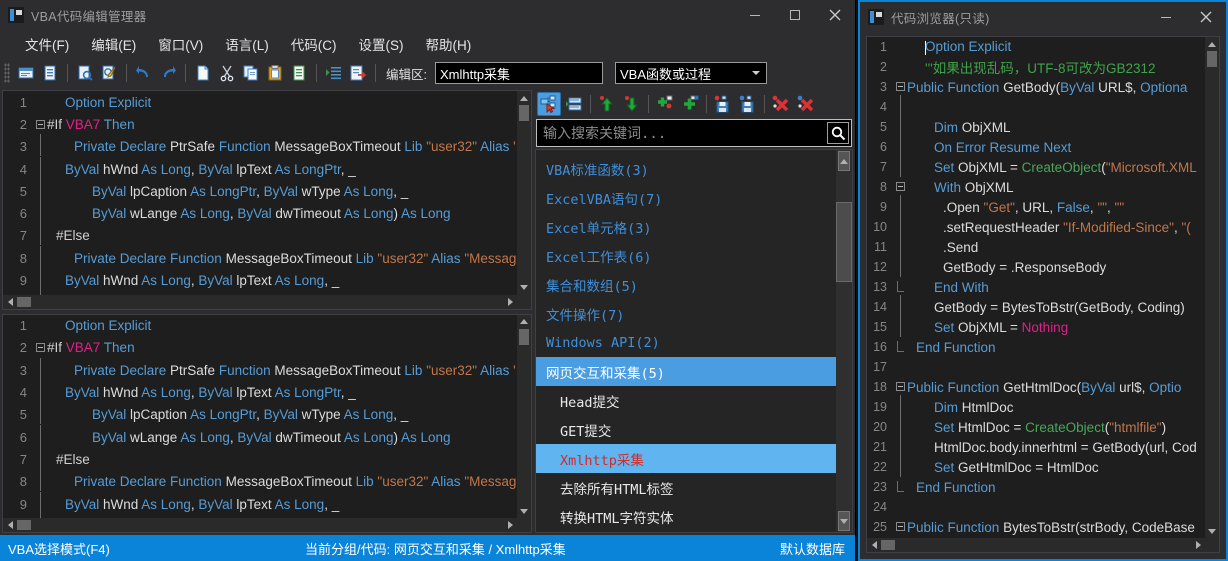 The height and width of the screenshot is (561, 1228). Describe the element at coordinates (690, 104) in the screenshot. I see `add-group-icon` at that location.